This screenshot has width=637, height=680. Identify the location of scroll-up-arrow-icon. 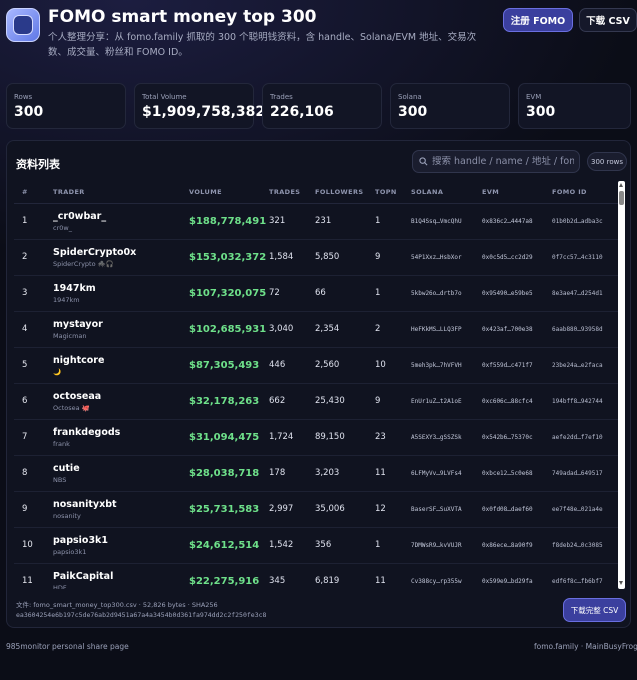
(621, 185).